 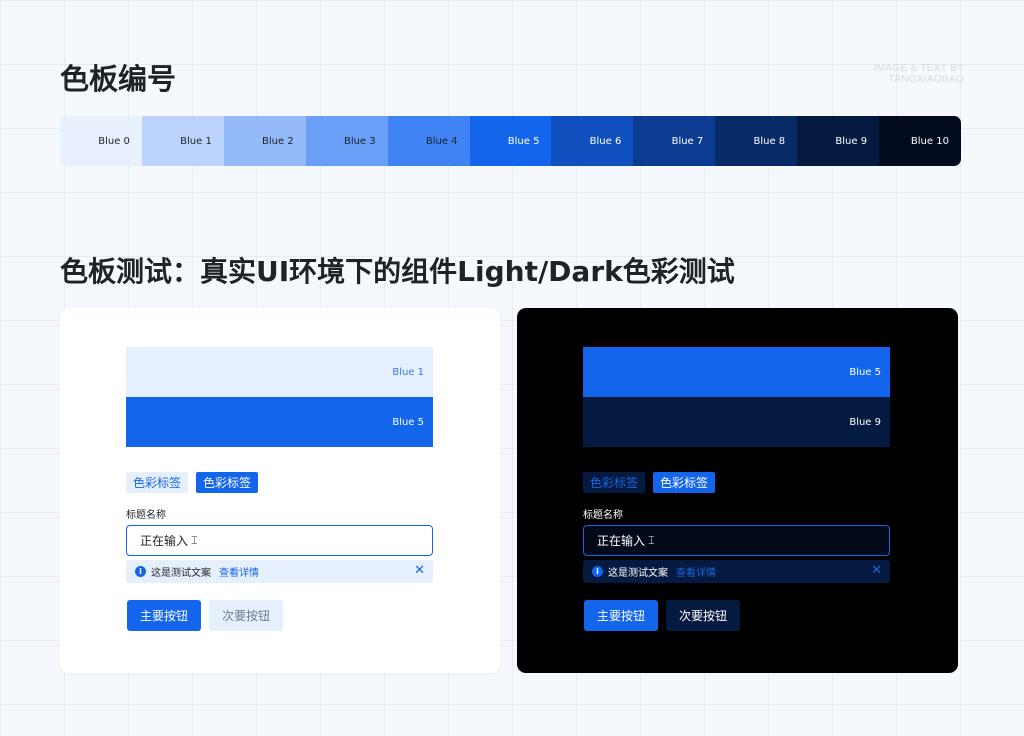 What do you see at coordinates (838, 141) in the screenshot?
I see `palette-swatch: Blue 9` at bounding box center [838, 141].